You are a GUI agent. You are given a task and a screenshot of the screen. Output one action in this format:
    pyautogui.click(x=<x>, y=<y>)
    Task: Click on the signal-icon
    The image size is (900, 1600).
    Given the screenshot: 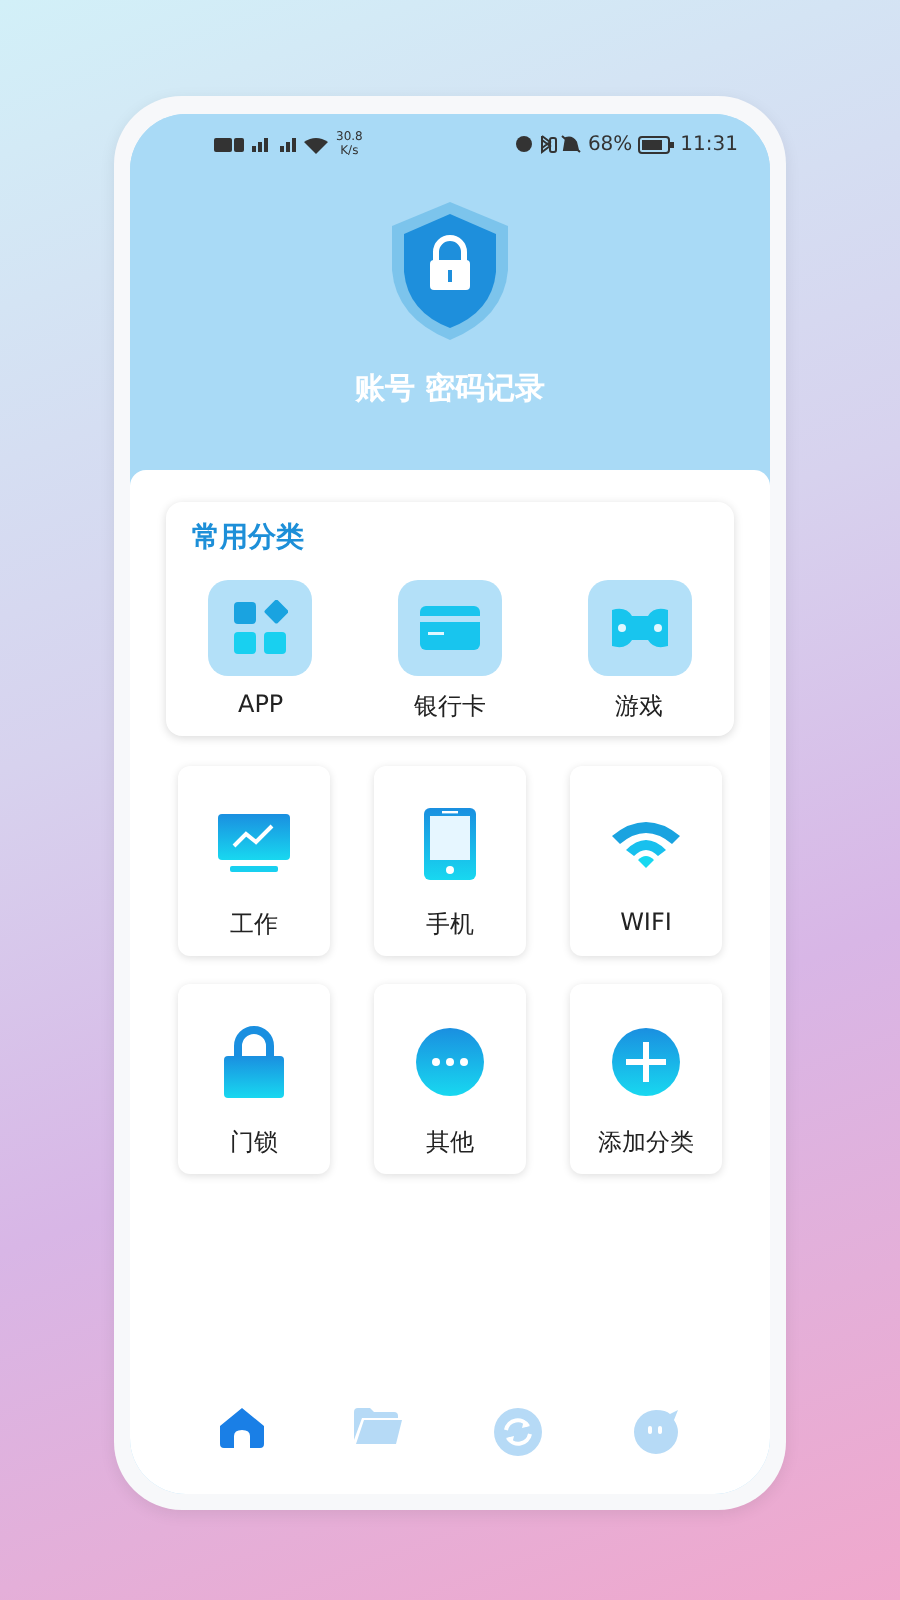 What is the action you would take?
    pyautogui.click(x=272, y=144)
    